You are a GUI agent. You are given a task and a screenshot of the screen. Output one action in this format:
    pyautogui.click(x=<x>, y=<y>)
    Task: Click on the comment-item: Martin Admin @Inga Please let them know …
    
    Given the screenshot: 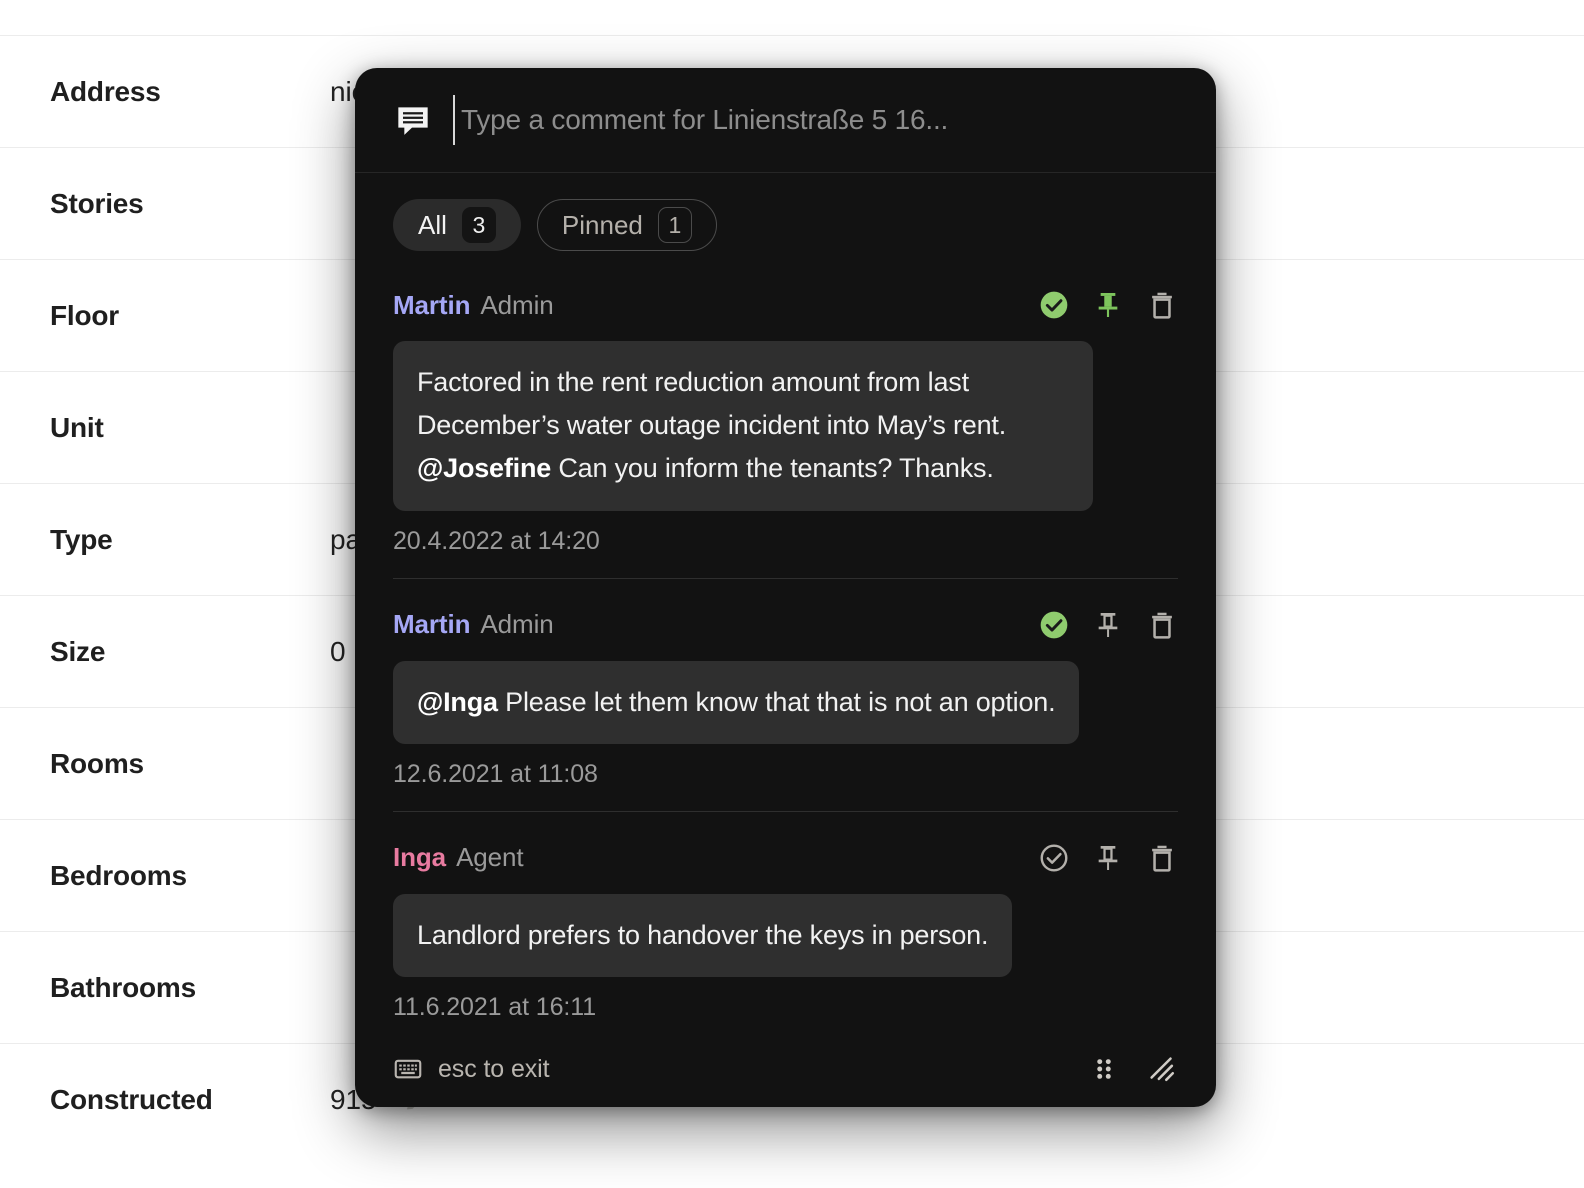 What is the action you would take?
    pyautogui.click(x=785, y=683)
    